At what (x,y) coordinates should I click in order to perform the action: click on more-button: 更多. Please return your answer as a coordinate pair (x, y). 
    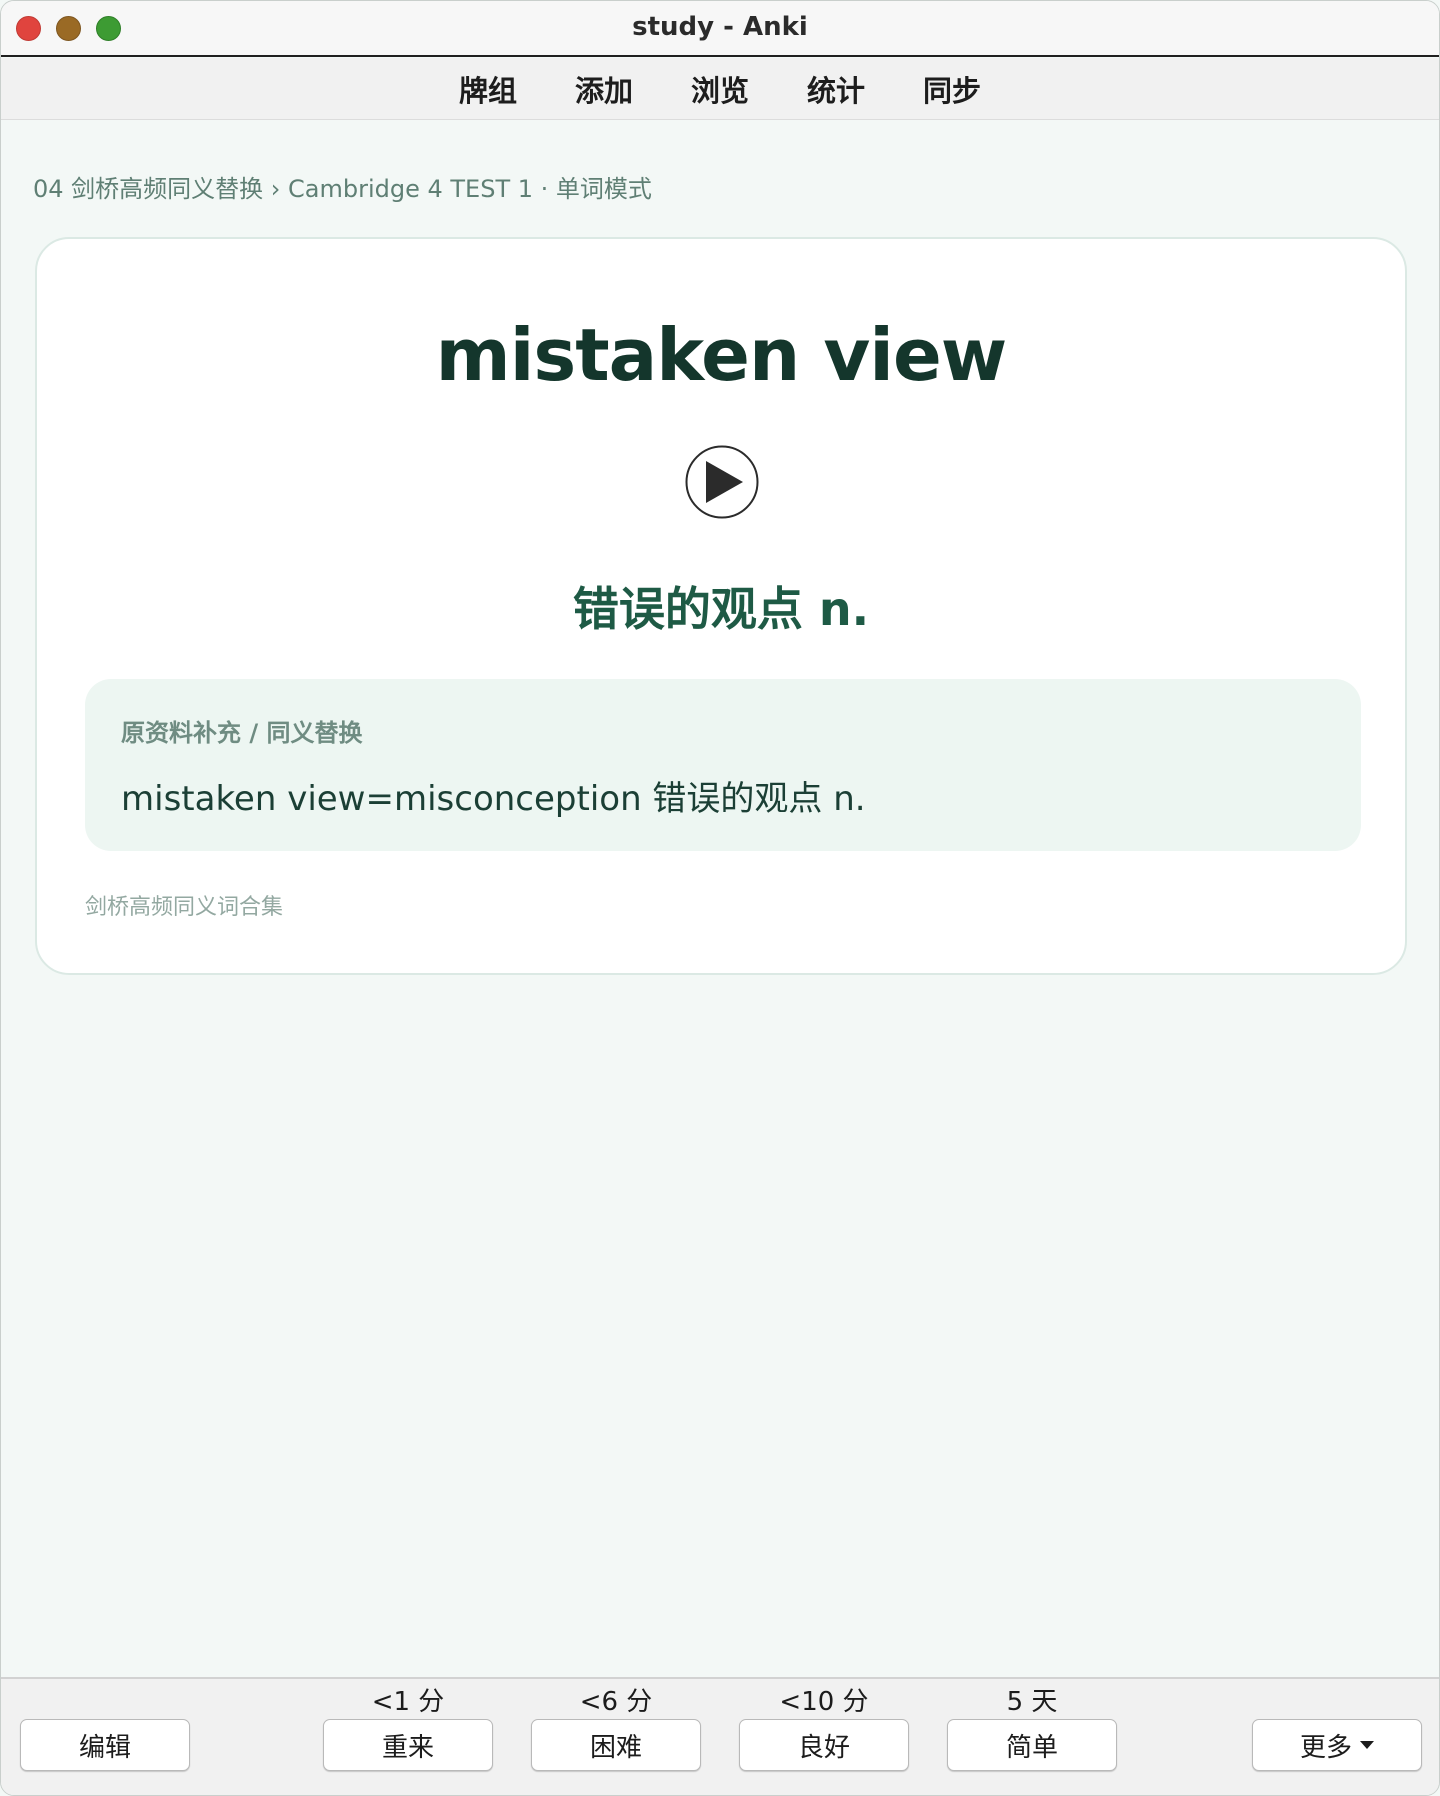
    Looking at the image, I should click on (1337, 1745).